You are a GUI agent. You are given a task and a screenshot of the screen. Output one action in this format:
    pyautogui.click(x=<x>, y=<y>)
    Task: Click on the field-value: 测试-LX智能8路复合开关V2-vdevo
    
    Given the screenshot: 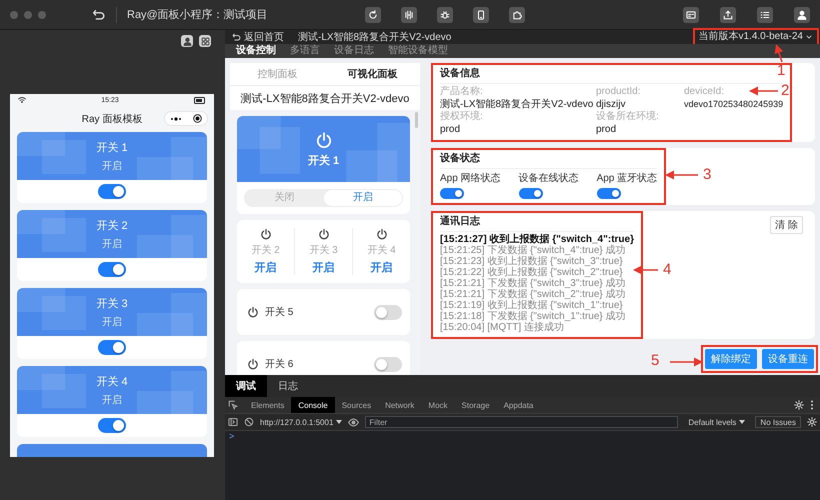 What is the action you would take?
    pyautogui.click(x=517, y=104)
    